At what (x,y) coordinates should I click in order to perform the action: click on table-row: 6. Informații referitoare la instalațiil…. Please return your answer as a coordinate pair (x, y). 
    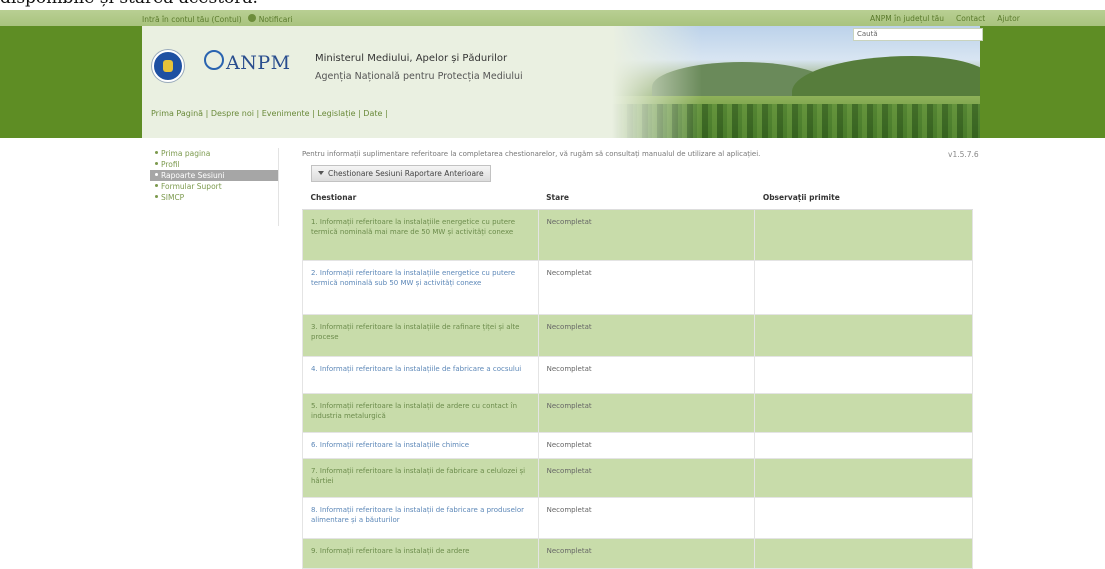
    Looking at the image, I should click on (637, 445).